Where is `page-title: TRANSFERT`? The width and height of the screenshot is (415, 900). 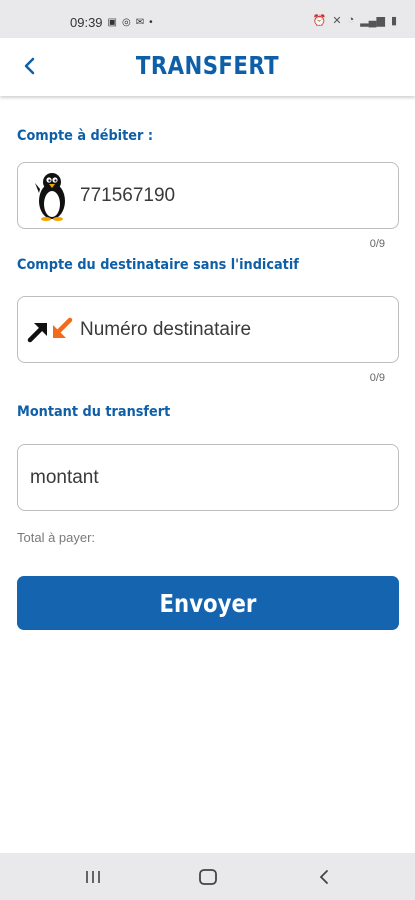
page-title: TRANSFERT is located at coordinates (207, 65).